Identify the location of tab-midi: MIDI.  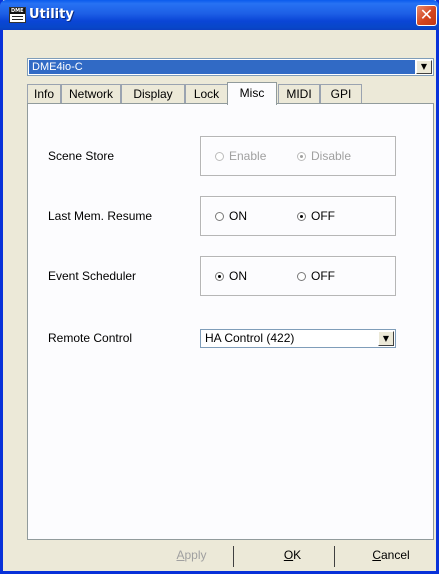
(299, 94).